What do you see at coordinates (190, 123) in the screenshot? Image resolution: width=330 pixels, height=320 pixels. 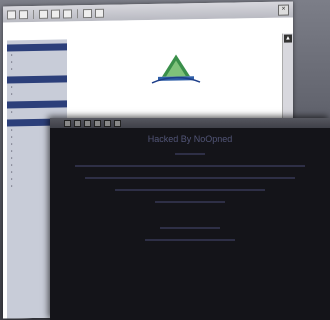 I see `front-toolbar` at bounding box center [190, 123].